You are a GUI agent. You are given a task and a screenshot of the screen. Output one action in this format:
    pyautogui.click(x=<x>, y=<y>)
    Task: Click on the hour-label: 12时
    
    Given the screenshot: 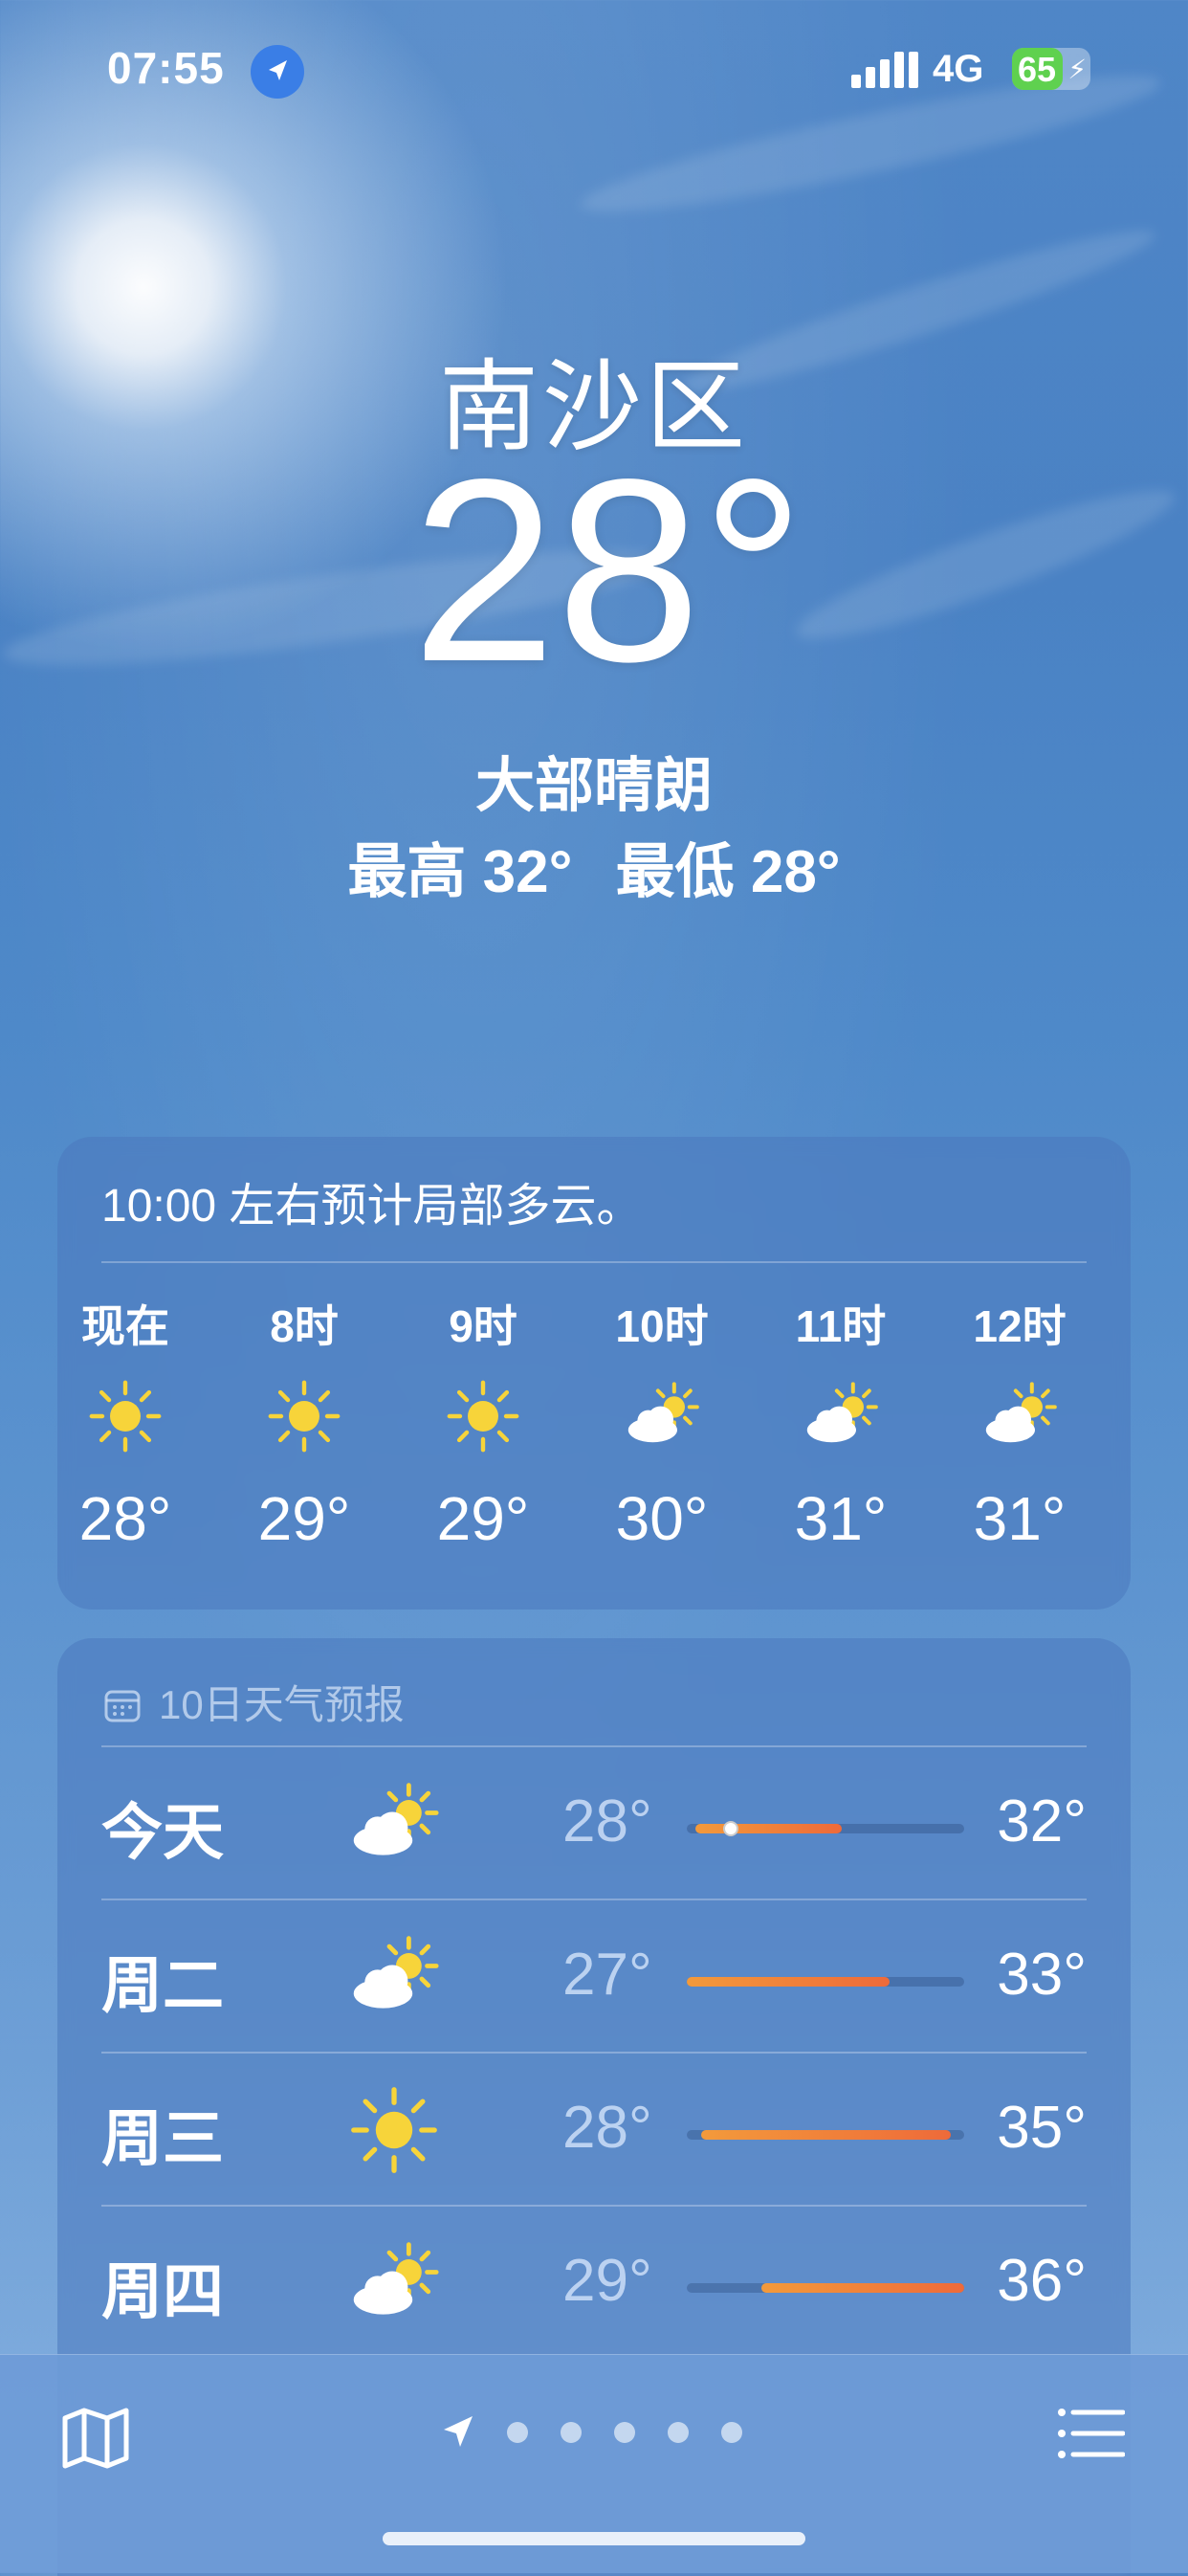 What is the action you would take?
    pyautogui.click(x=1020, y=1326)
    